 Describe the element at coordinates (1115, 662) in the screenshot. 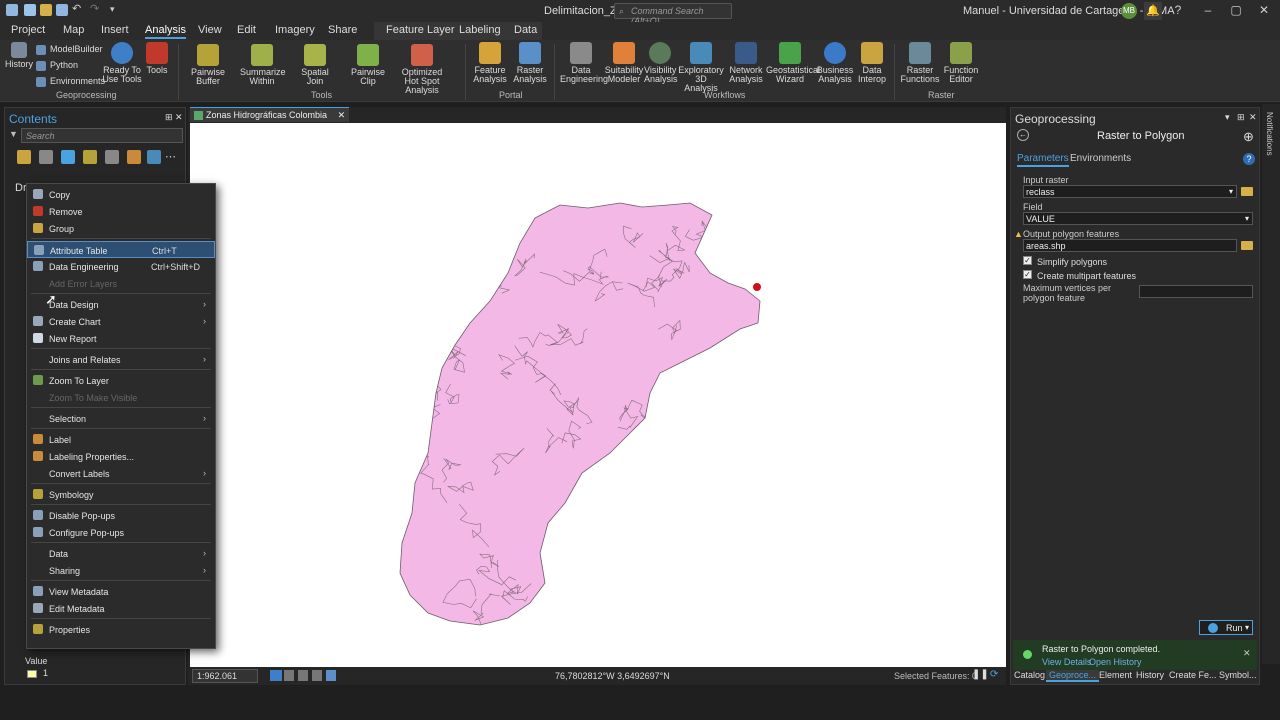

I see `open-history-link: Open History` at that location.